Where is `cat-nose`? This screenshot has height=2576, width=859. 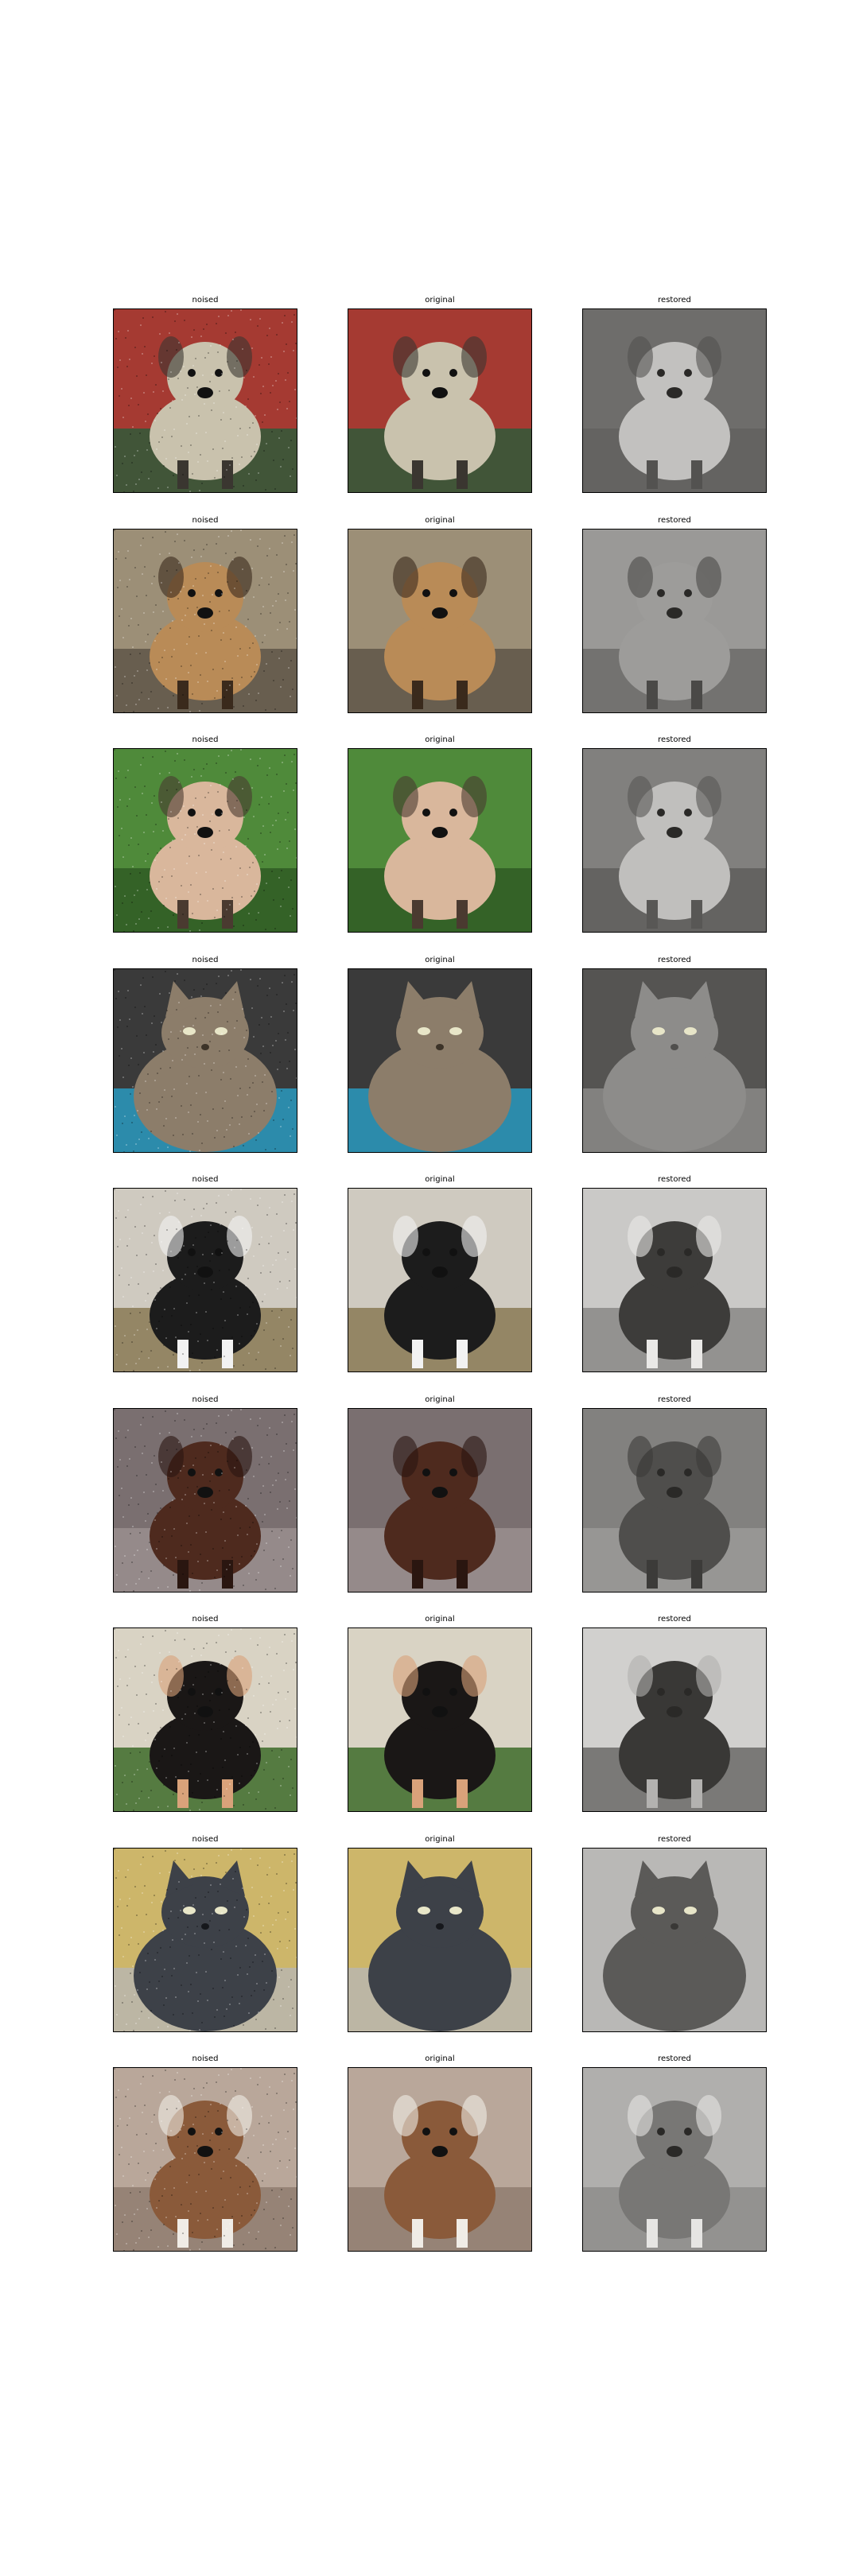
cat-nose is located at coordinates (205, 1047).